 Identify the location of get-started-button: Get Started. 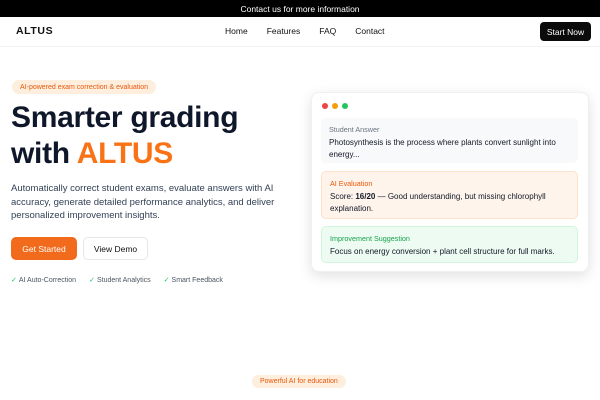
(44, 248).